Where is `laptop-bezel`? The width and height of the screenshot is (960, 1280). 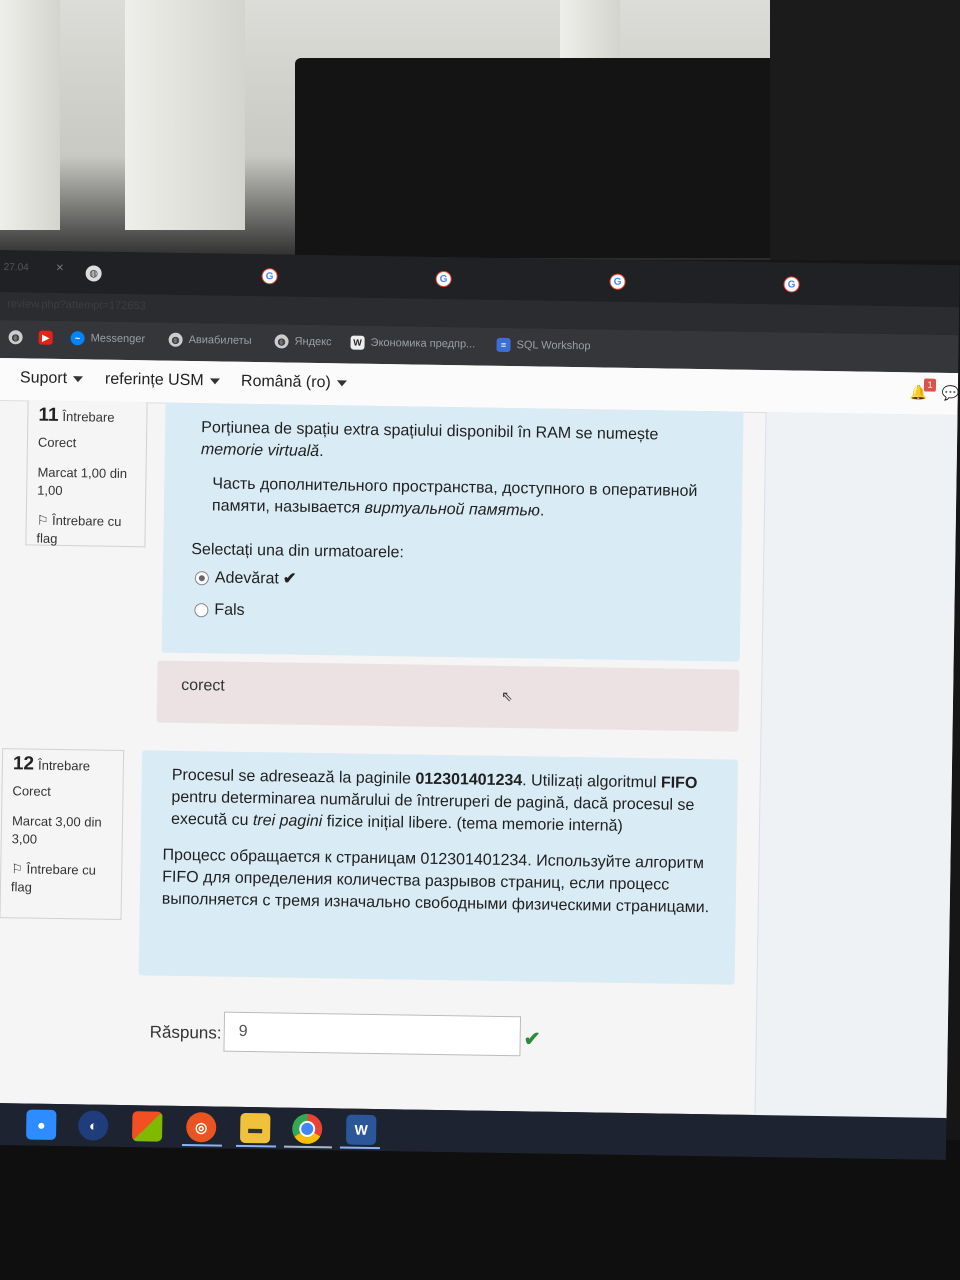 laptop-bezel is located at coordinates (480, 1210).